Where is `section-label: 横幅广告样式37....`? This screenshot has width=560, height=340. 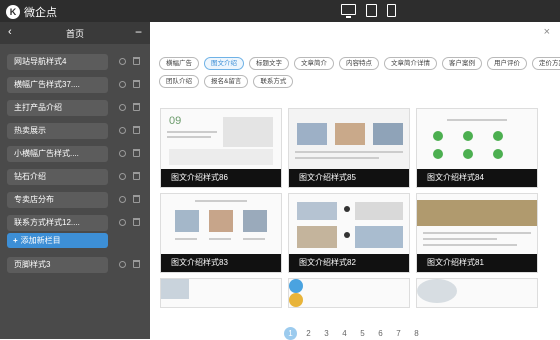 section-label: 横幅广告样式37.... is located at coordinates (57, 85).